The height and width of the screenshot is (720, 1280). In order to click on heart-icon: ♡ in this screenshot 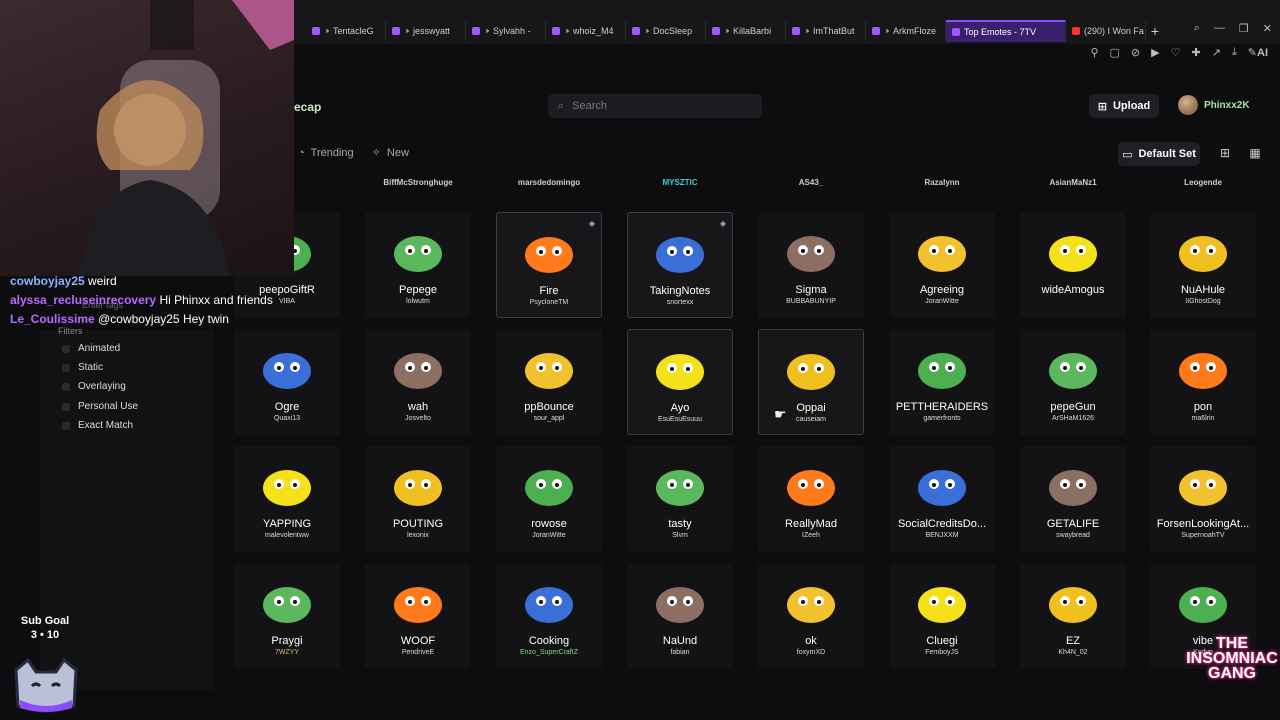, I will do `click(1176, 52)`.